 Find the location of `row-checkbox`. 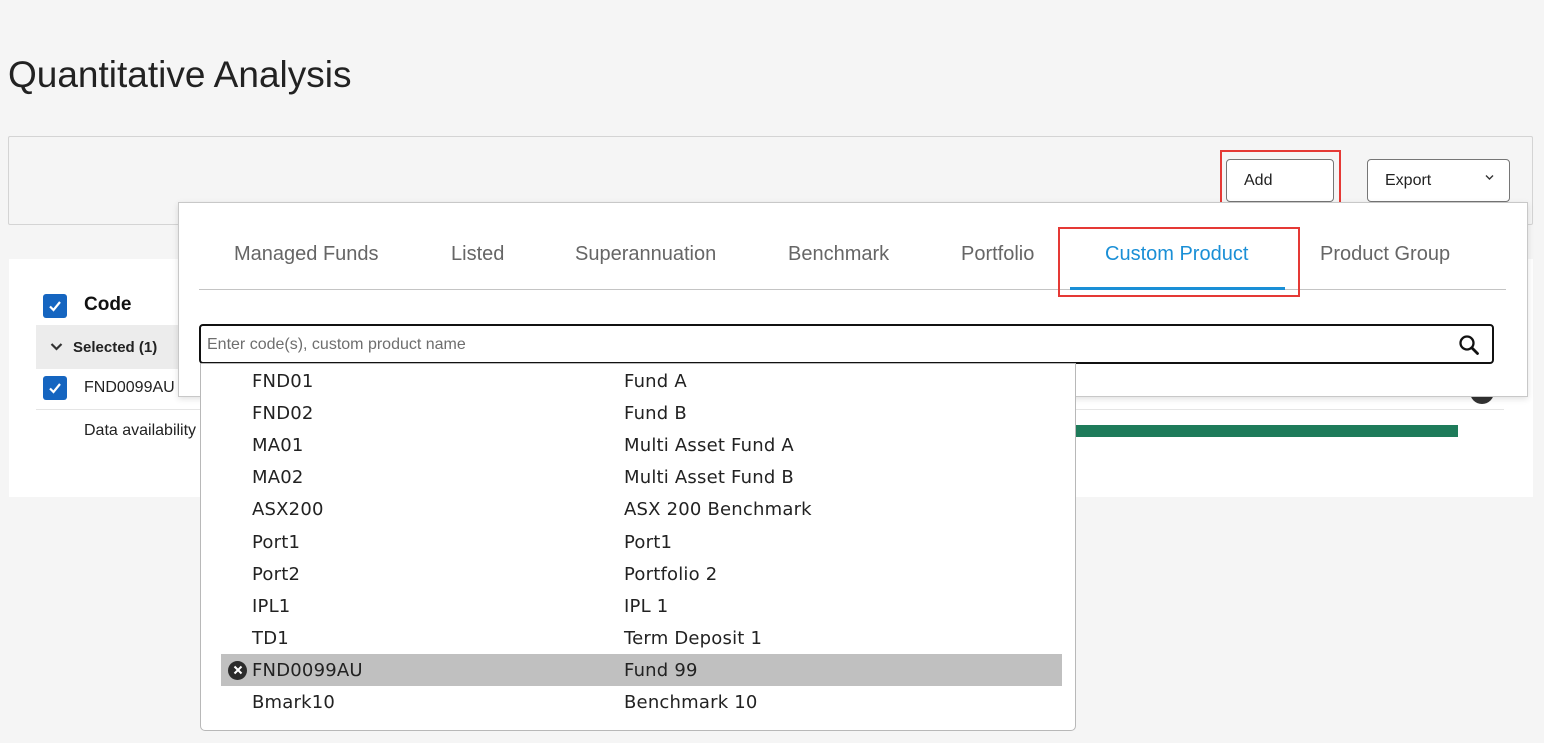

row-checkbox is located at coordinates (55, 388).